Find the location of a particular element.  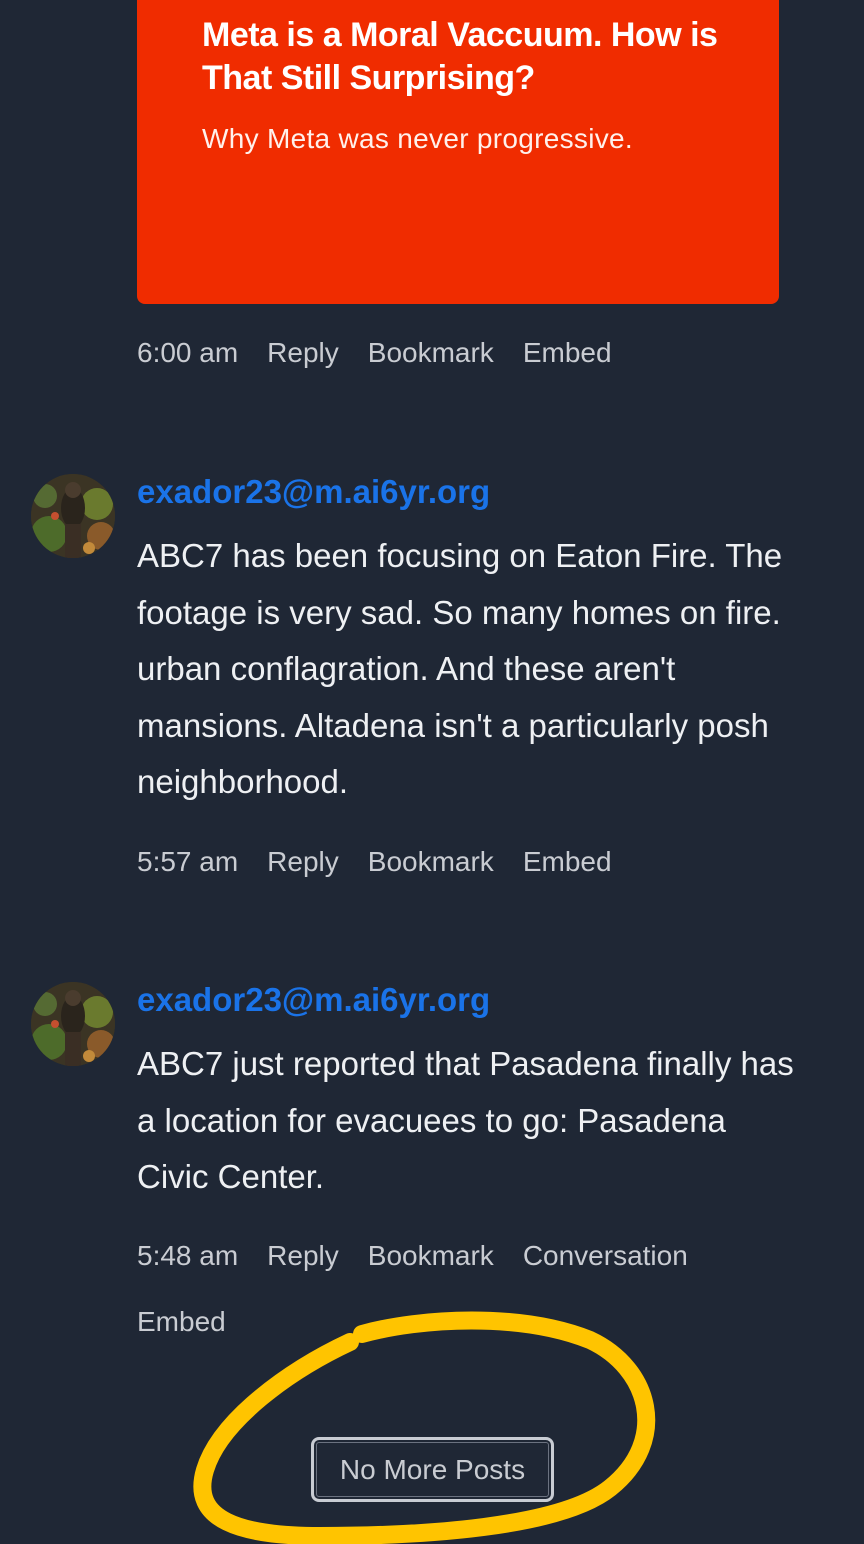

post-time: 5:48 am is located at coordinates (187, 1256).